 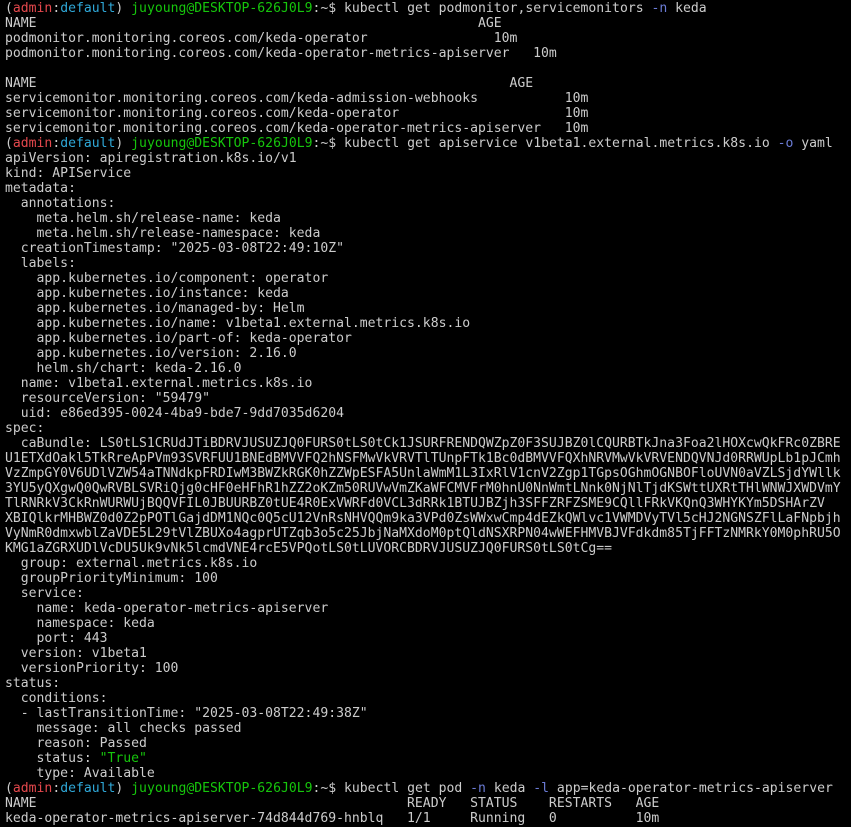 I want to click on command-text: kubectl get podmonitor,servicemonitors, so click(x=498, y=8).